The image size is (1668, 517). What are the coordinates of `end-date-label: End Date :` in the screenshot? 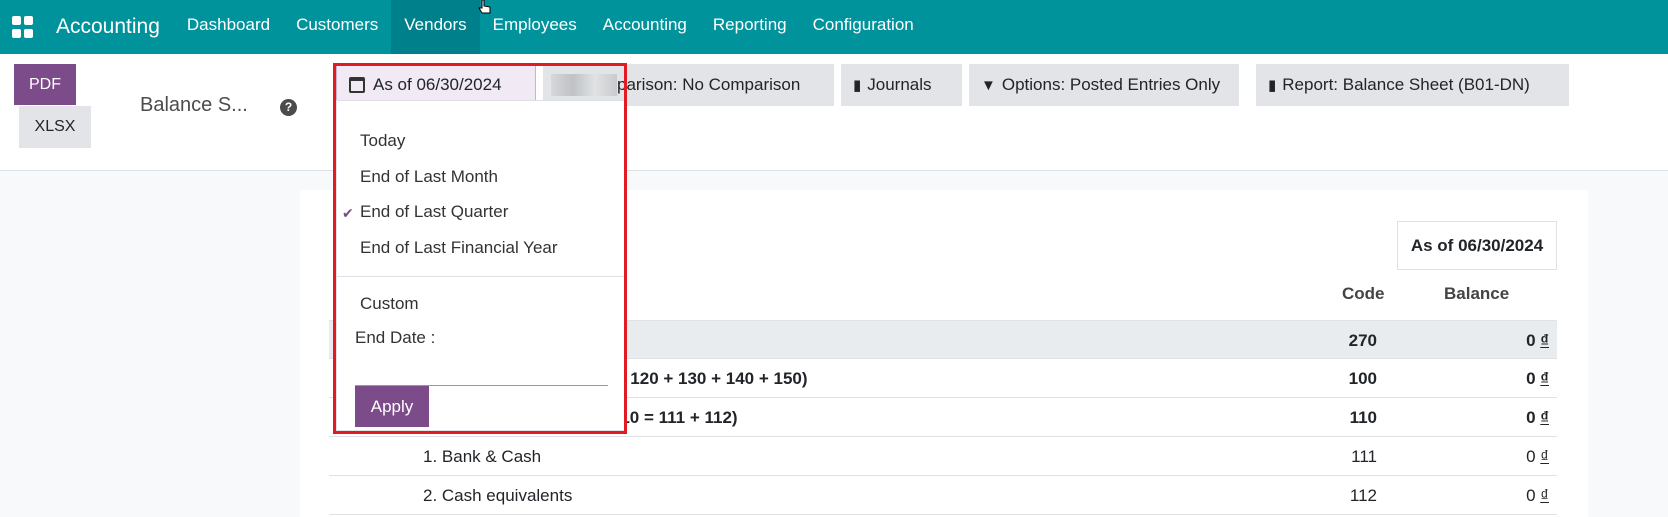 It's located at (395, 337).